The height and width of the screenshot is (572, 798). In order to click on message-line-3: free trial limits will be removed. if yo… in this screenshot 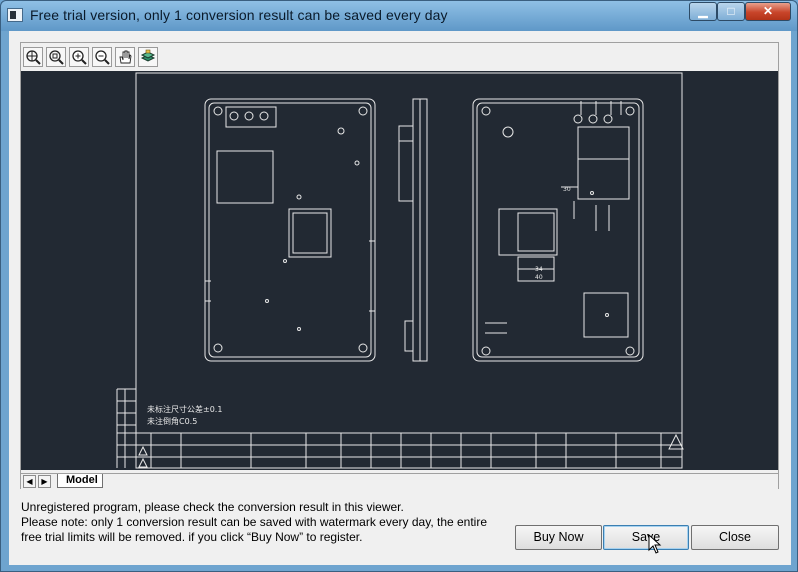, I will do `click(192, 537)`.